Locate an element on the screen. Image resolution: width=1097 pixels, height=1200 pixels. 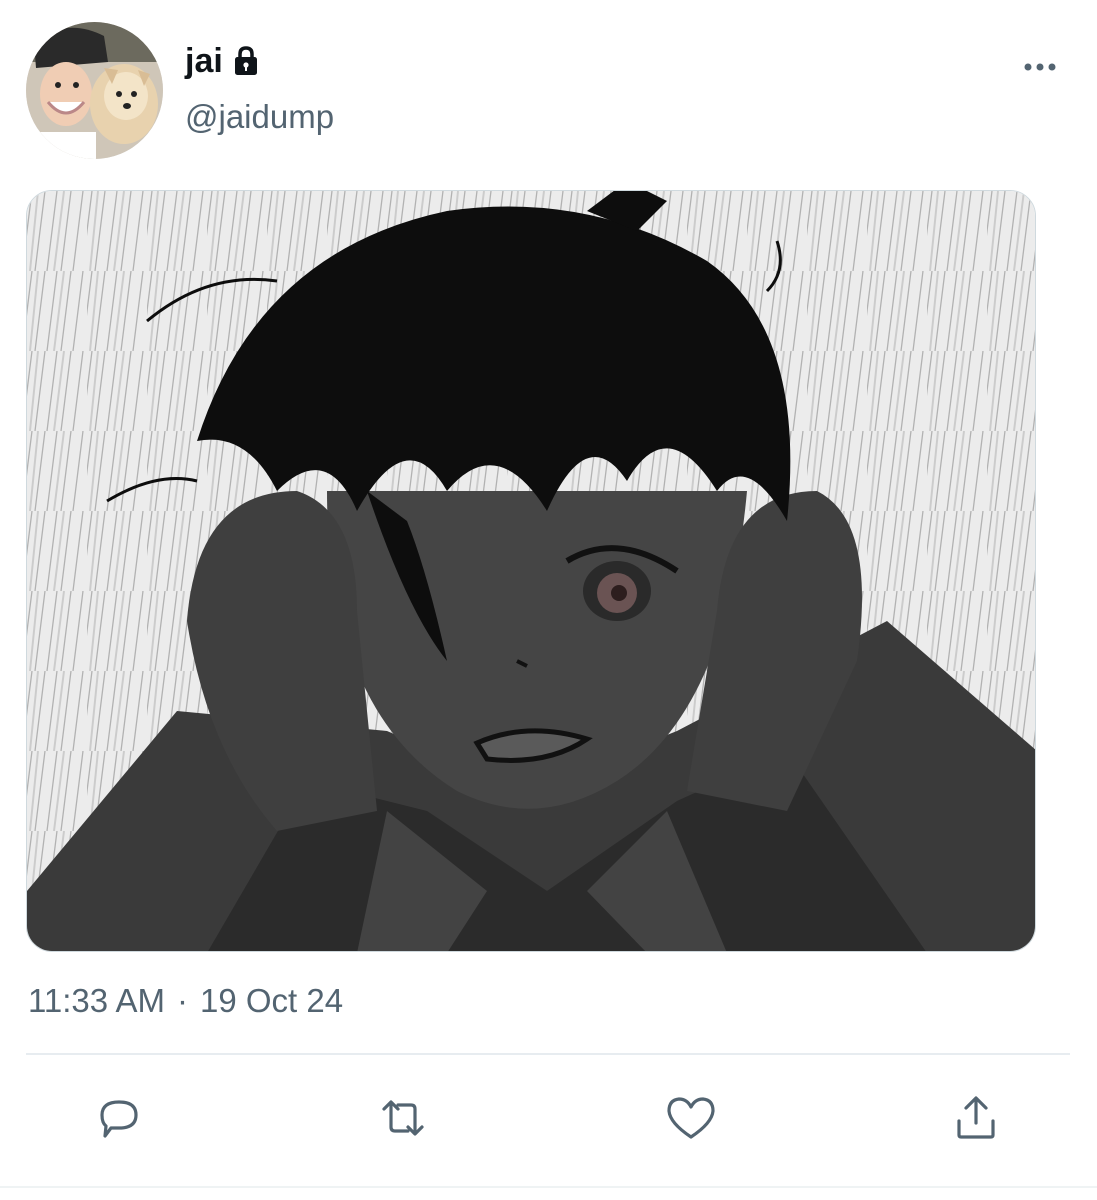
retweet-icon is located at coordinates (403, 1120).